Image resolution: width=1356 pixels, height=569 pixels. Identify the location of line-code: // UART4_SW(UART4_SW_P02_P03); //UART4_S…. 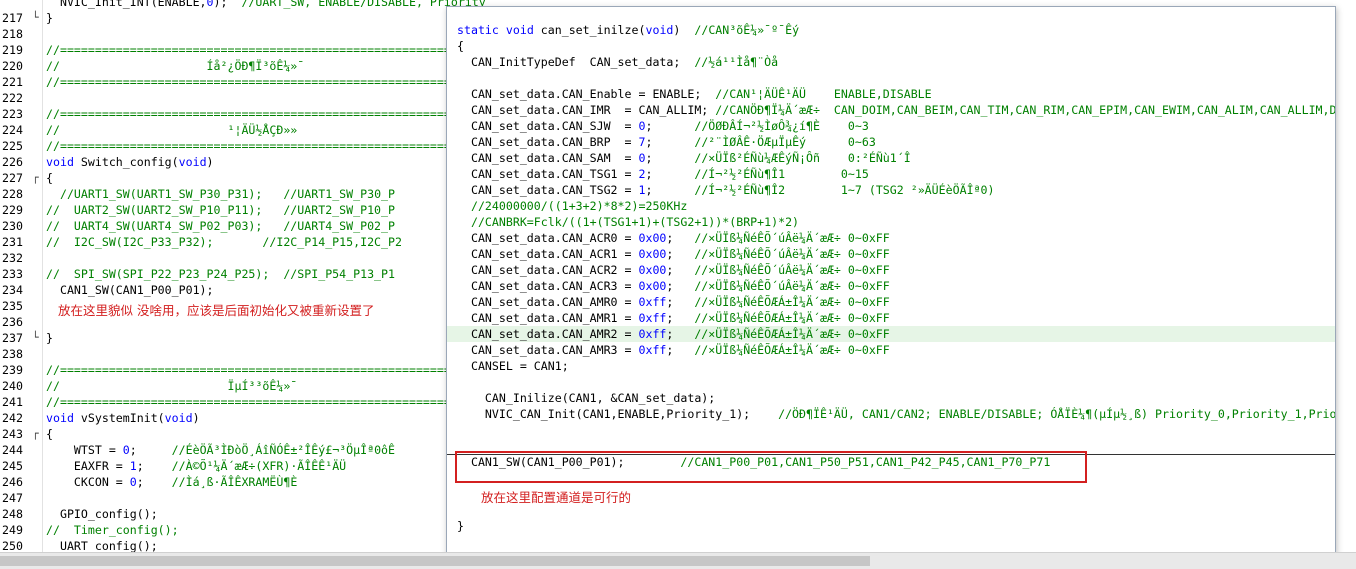
(221, 226).